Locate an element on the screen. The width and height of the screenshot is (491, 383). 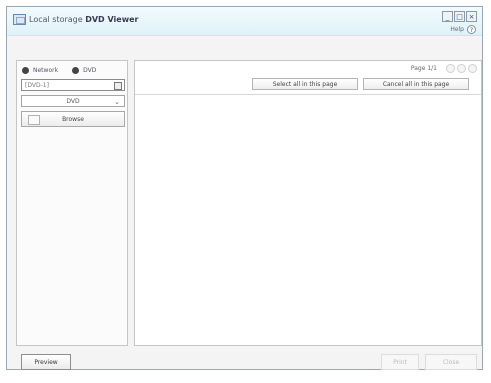
window-title-bold: DVD Viewer is located at coordinates (112, 19).